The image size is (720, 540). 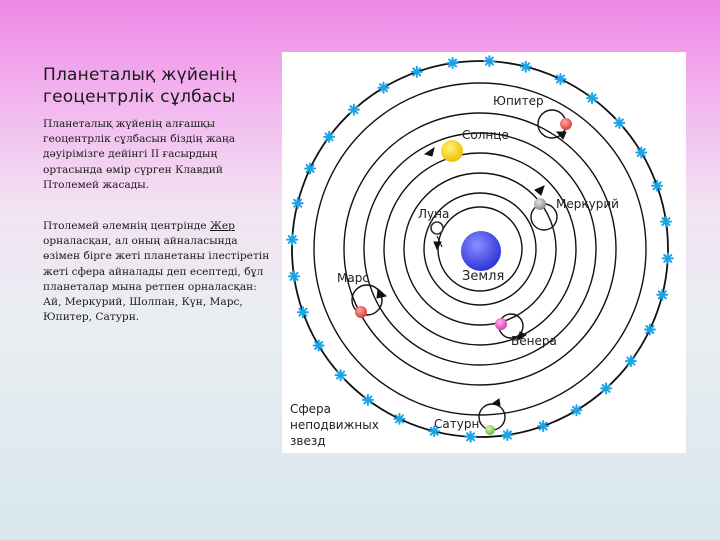 What do you see at coordinates (483, 276) in the screenshot?
I see `earth-label: Земля` at bounding box center [483, 276].